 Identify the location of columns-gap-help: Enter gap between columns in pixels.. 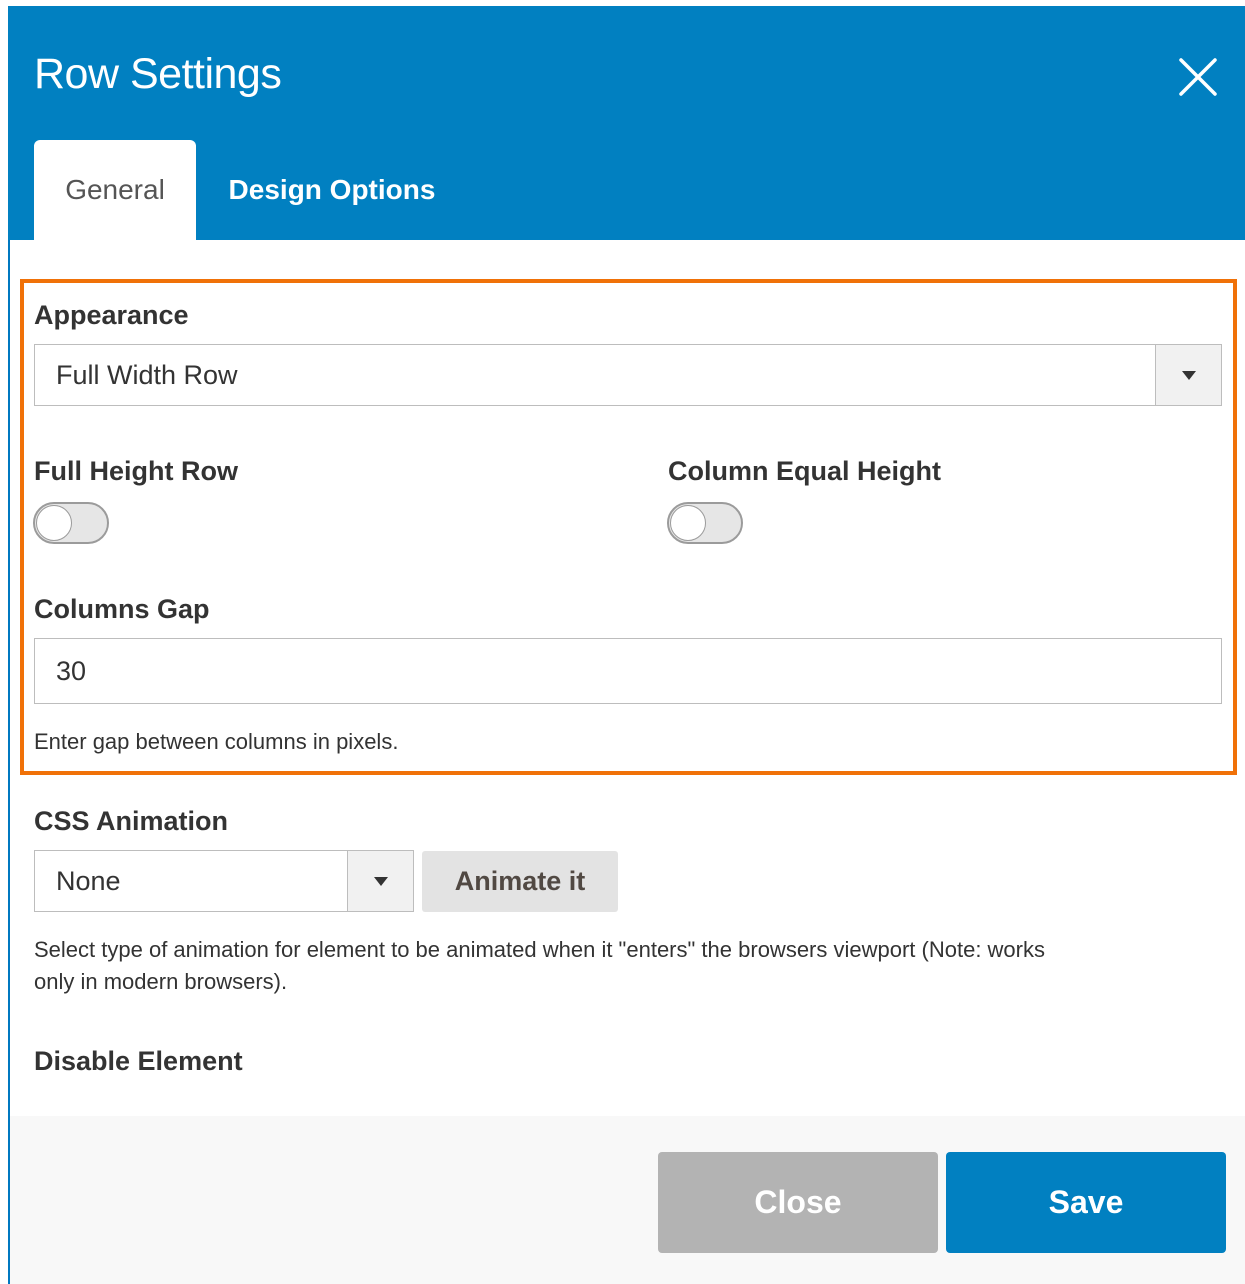
(216, 741).